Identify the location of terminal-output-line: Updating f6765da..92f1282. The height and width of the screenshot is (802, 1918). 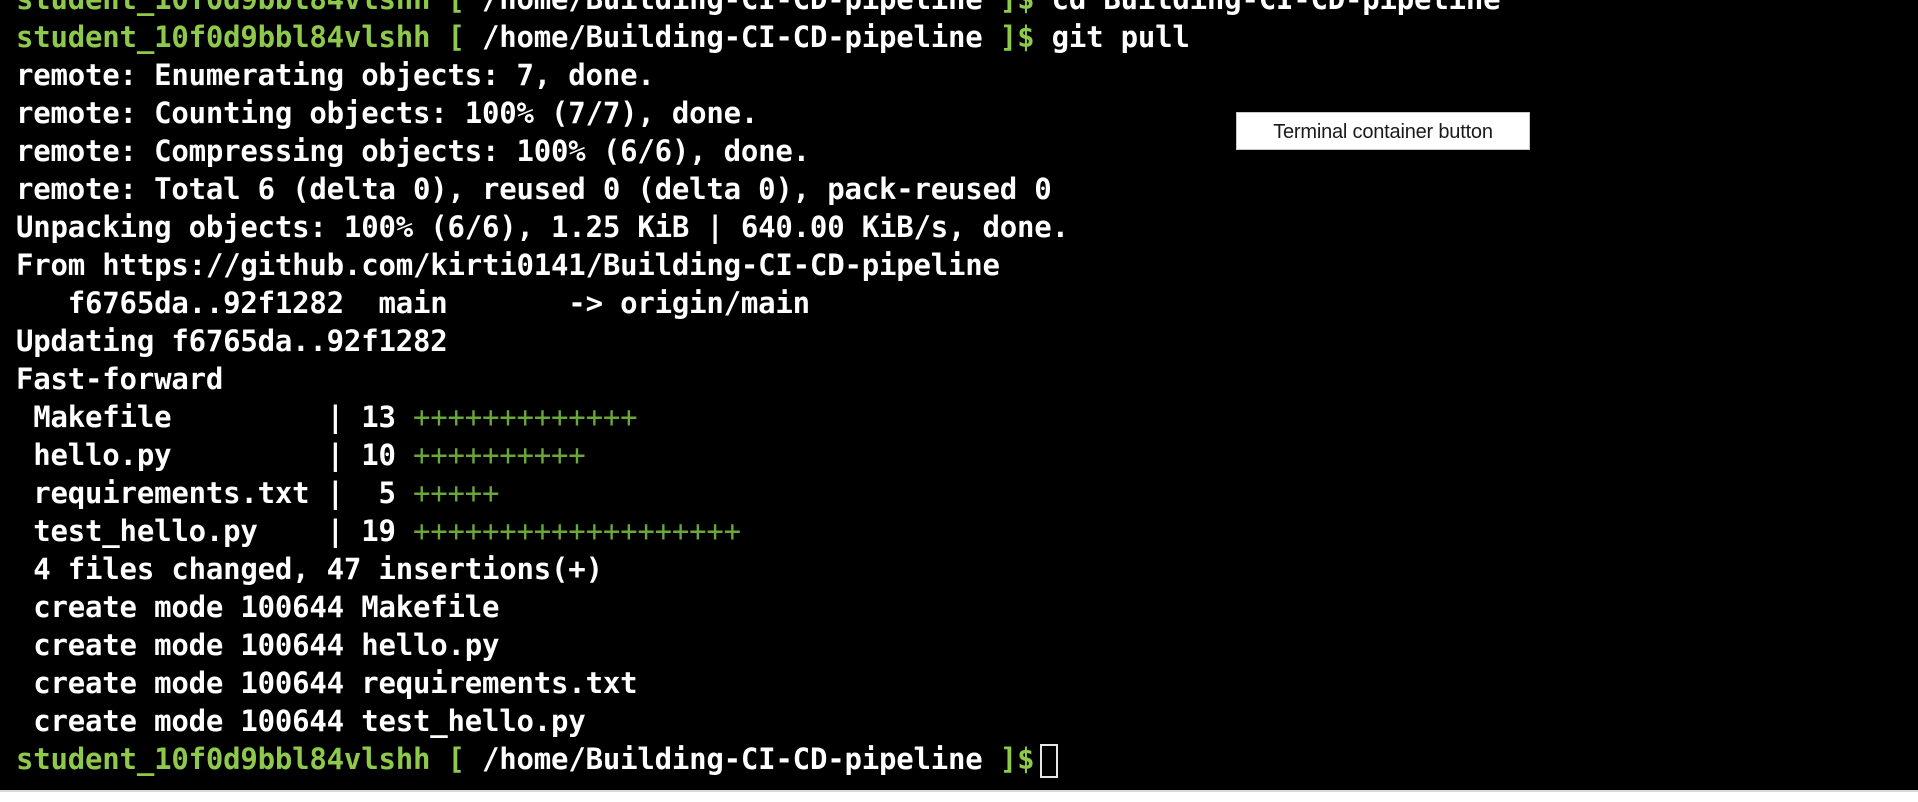
(232, 341).